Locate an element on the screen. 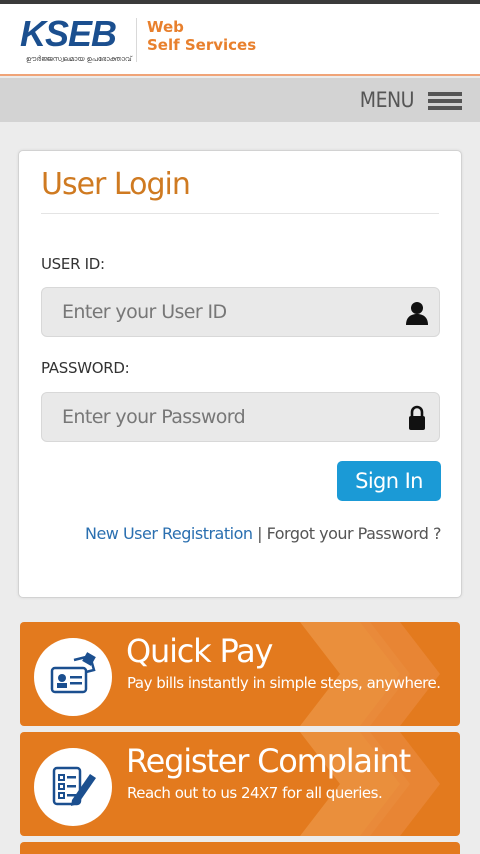 The width and height of the screenshot is (480, 854). user-id-field is located at coordinates (240, 312).